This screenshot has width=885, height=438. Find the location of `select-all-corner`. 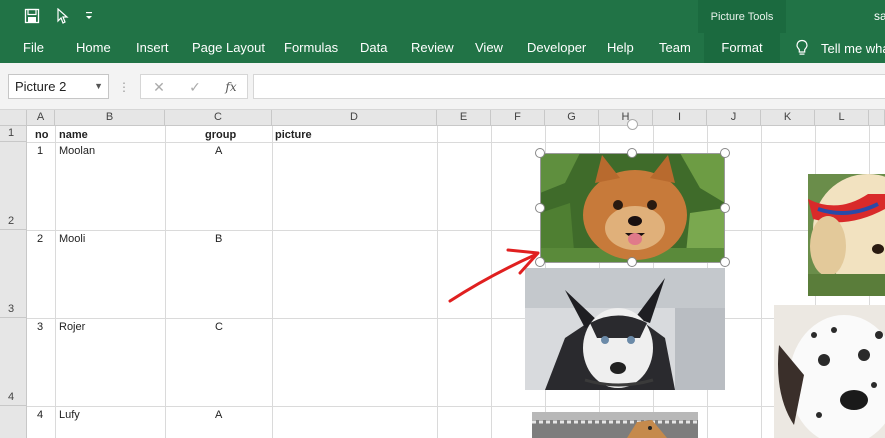

select-all-corner is located at coordinates (13, 118).